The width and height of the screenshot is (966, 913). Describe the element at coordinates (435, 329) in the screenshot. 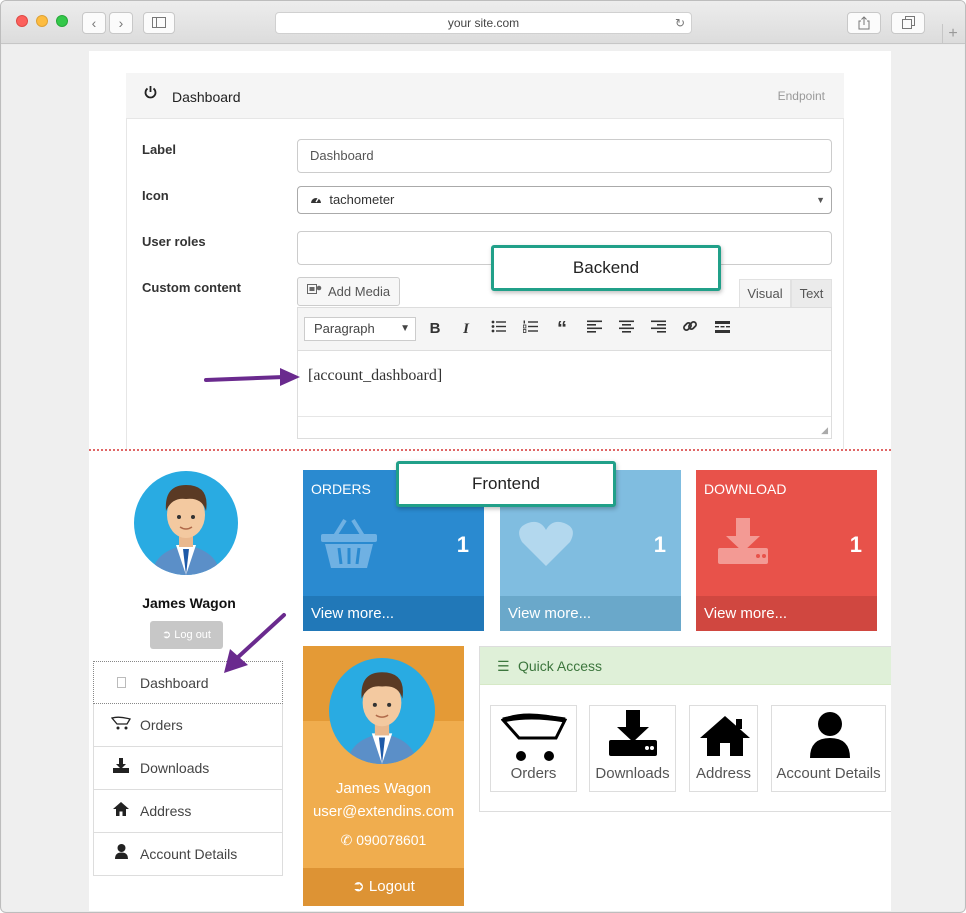

I see `bold-icon: B` at that location.